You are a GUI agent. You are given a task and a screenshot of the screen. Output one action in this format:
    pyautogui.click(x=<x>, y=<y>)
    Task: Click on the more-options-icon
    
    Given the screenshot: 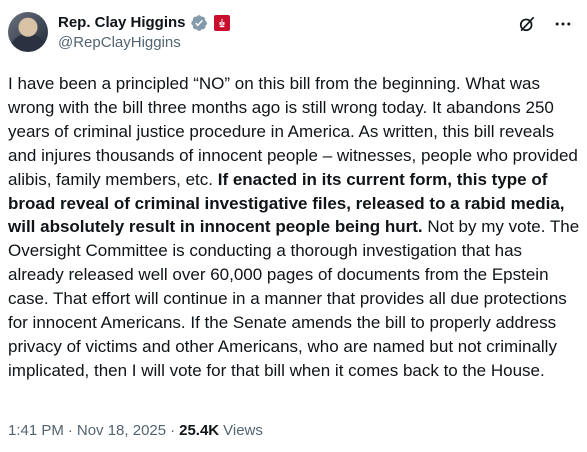 What is the action you would take?
    pyautogui.click(x=563, y=24)
    